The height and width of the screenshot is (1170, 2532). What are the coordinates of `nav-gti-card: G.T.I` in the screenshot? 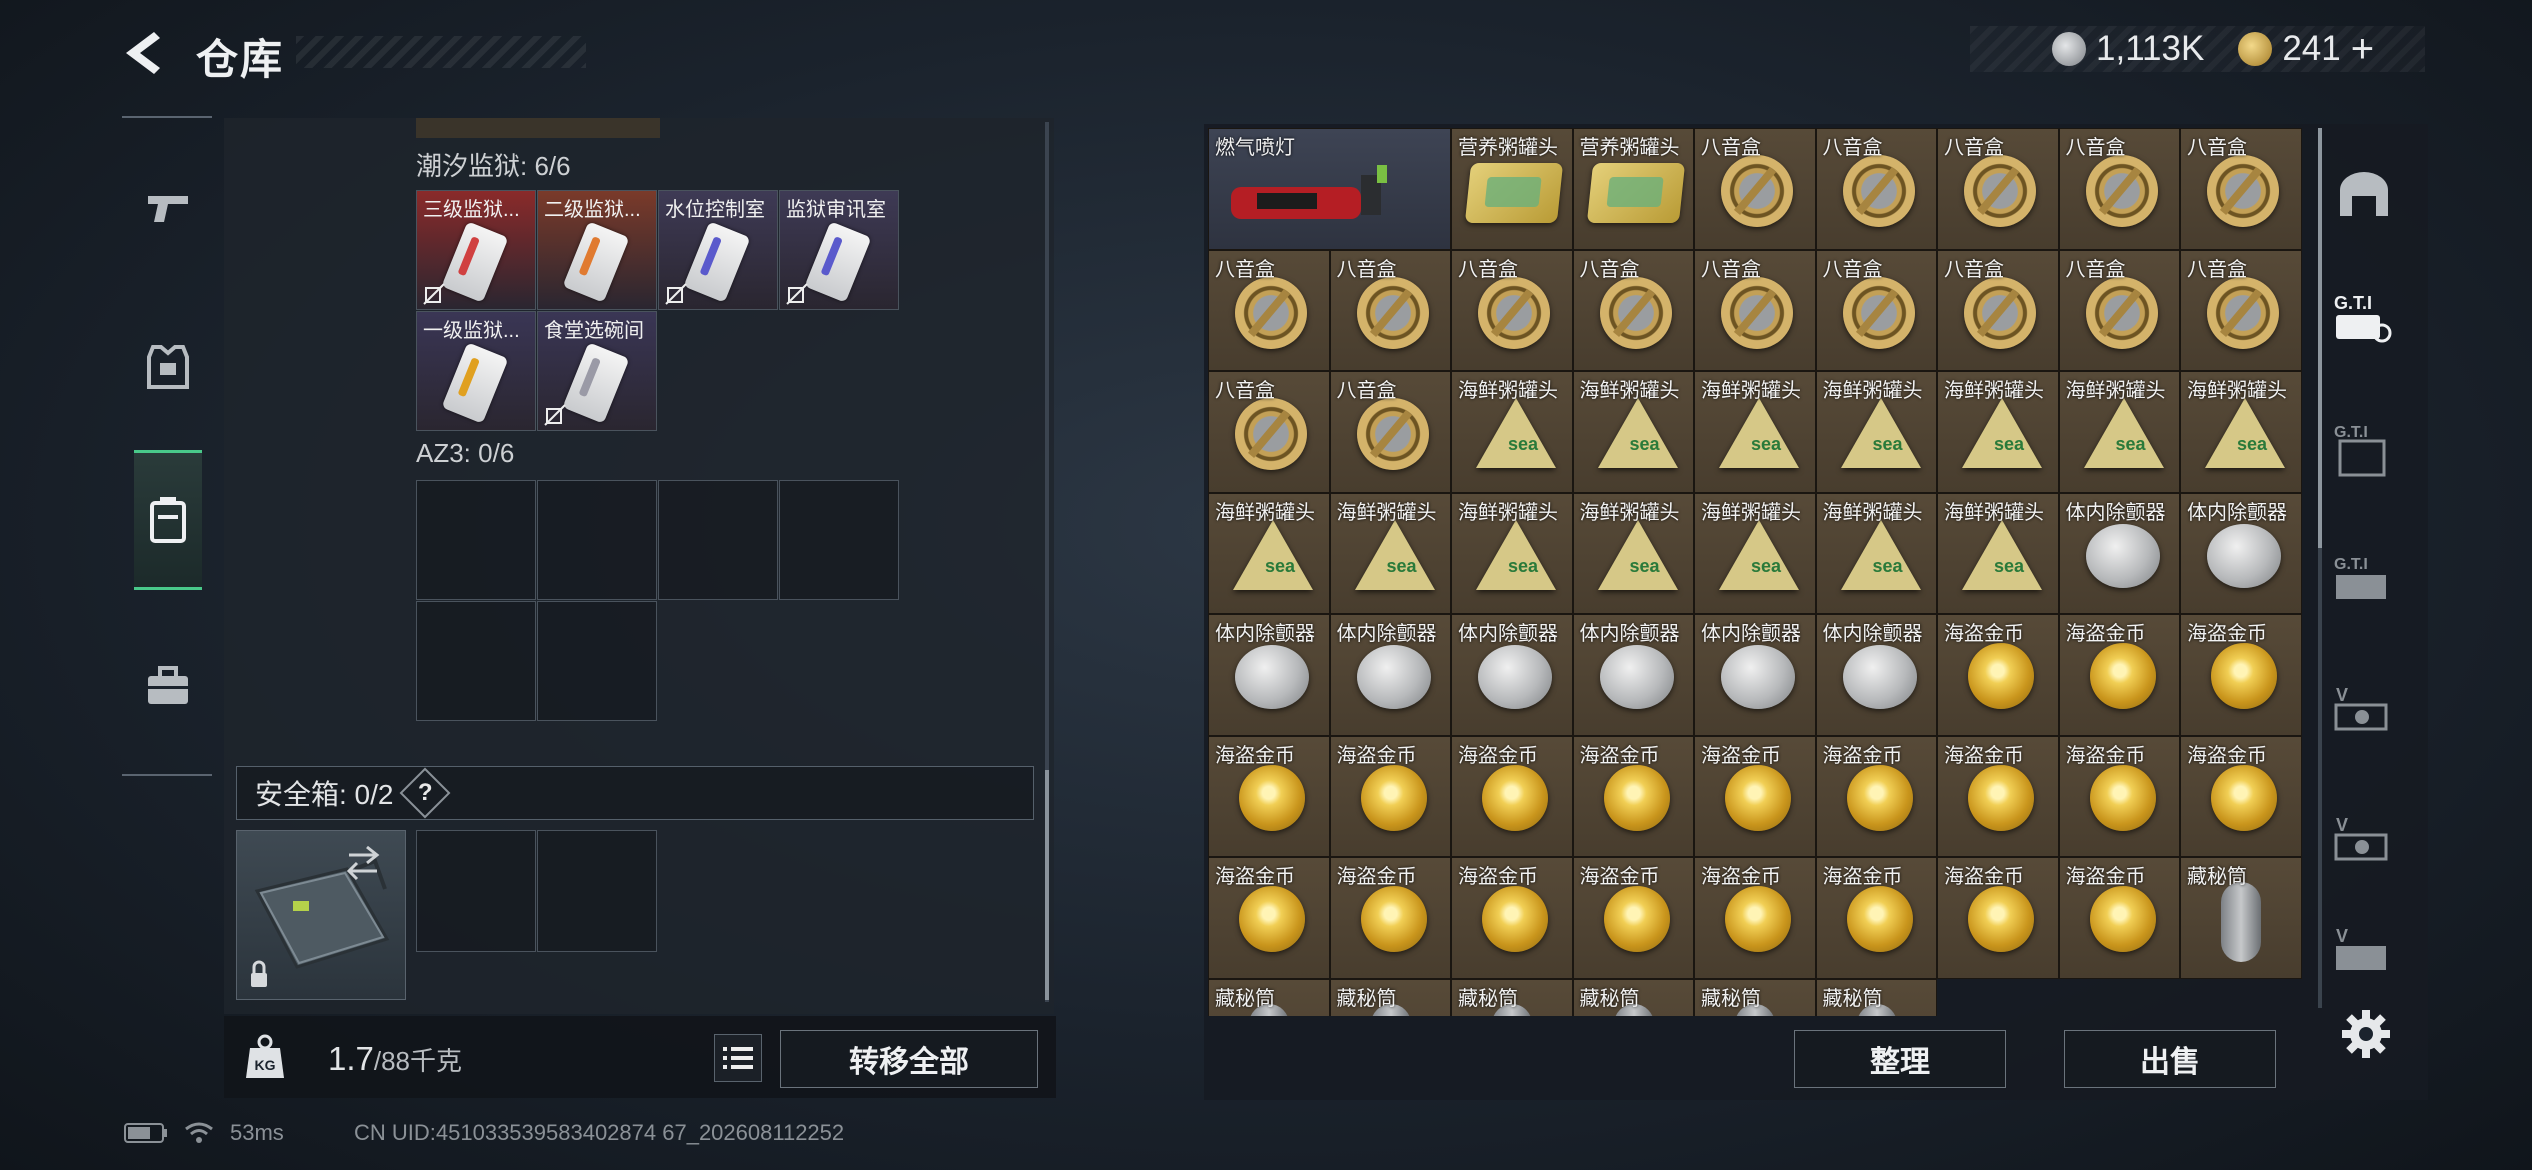 It's located at (2364, 579).